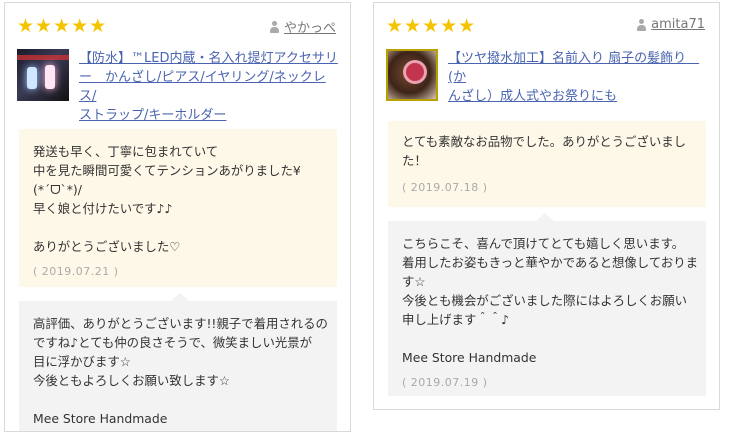 This screenshot has height=432, width=733. Describe the element at coordinates (57, 189) in the screenshot. I see `review-text-line: (*ˊᗜˋ*)/` at that location.